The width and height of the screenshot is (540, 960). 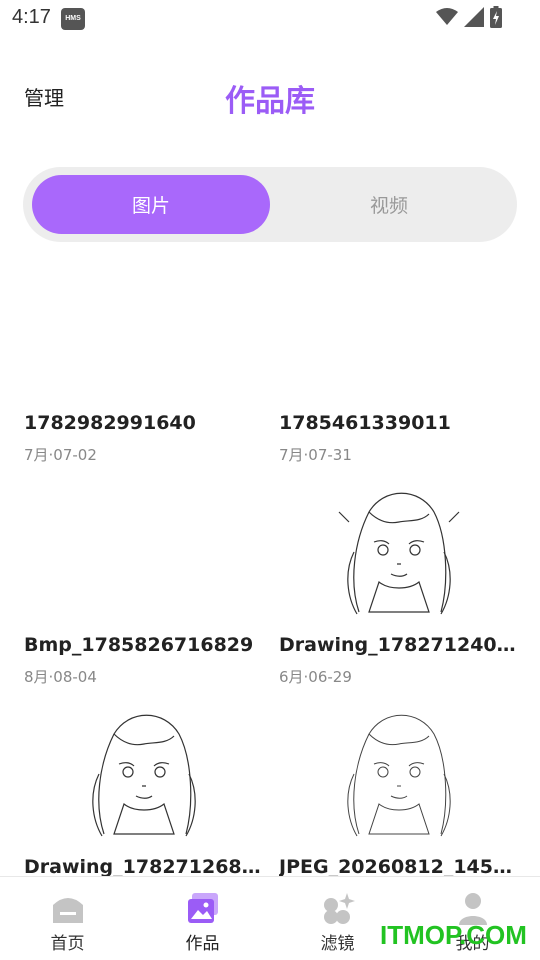 I want to click on nav-label: 作品, so click(x=202, y=944).